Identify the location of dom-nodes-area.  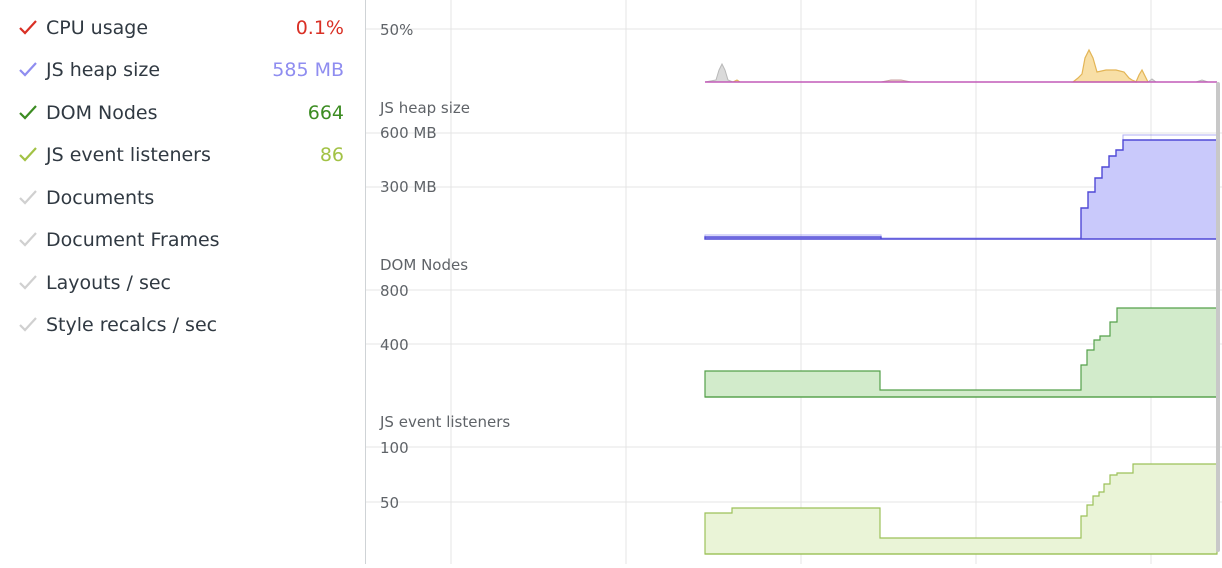
(961, 352).